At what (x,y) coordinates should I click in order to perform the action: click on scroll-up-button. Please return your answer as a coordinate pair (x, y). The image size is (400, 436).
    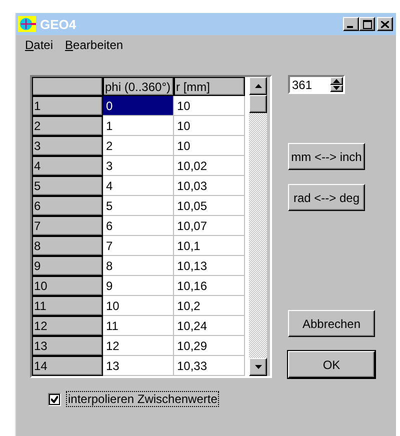
    Looking at the image, I should click on (258, 86).